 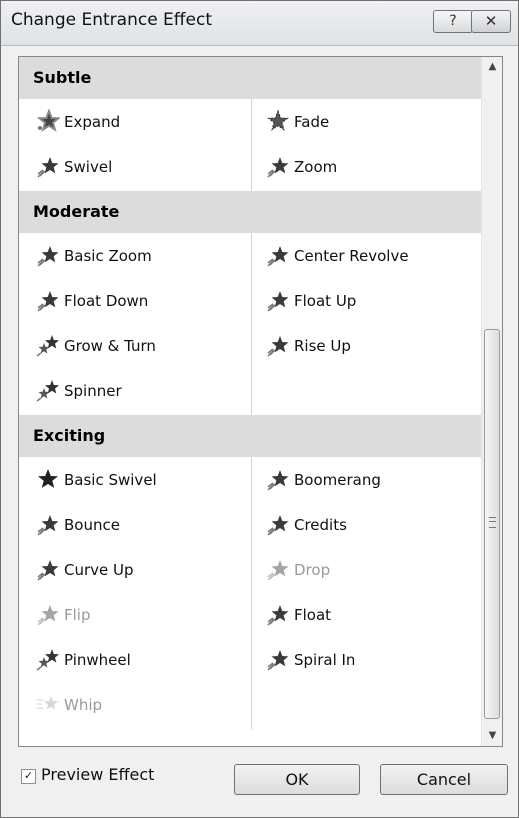 I want to click on effect-label: Swivel, so click(x=88, y=167).